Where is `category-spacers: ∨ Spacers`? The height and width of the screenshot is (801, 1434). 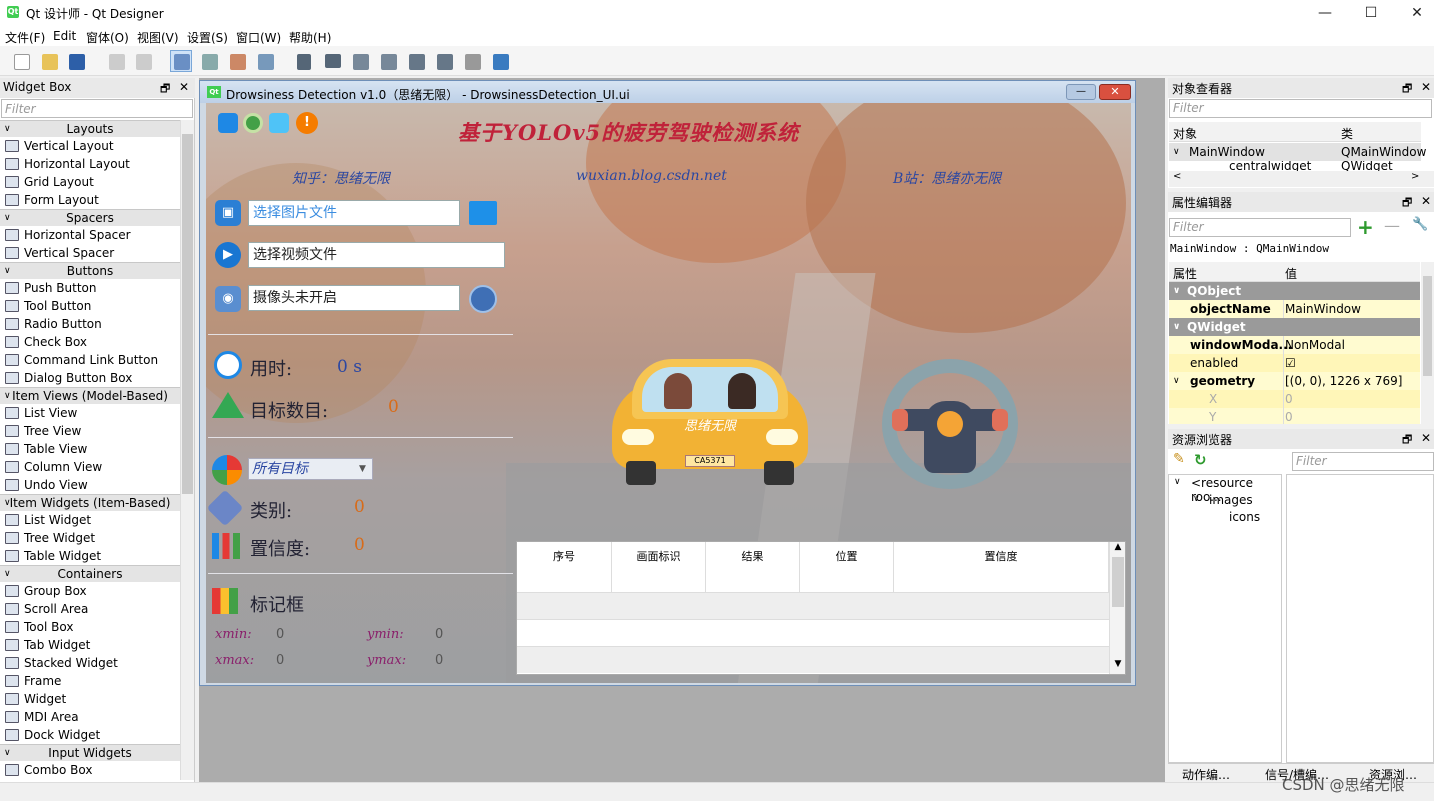
category-spacers: ∨ Spacers is located at coordinates (90, 217).